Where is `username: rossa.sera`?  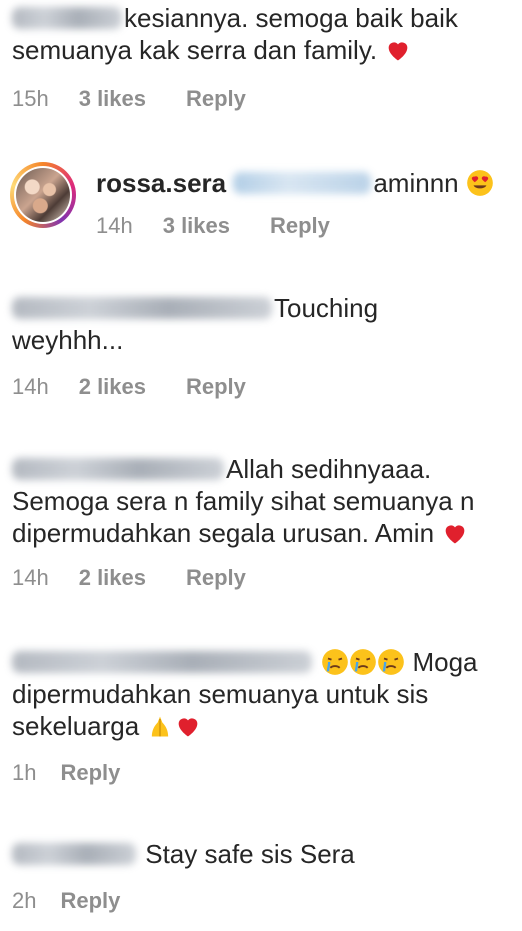
username: rossa.sera is located at coordinates (161, 183).